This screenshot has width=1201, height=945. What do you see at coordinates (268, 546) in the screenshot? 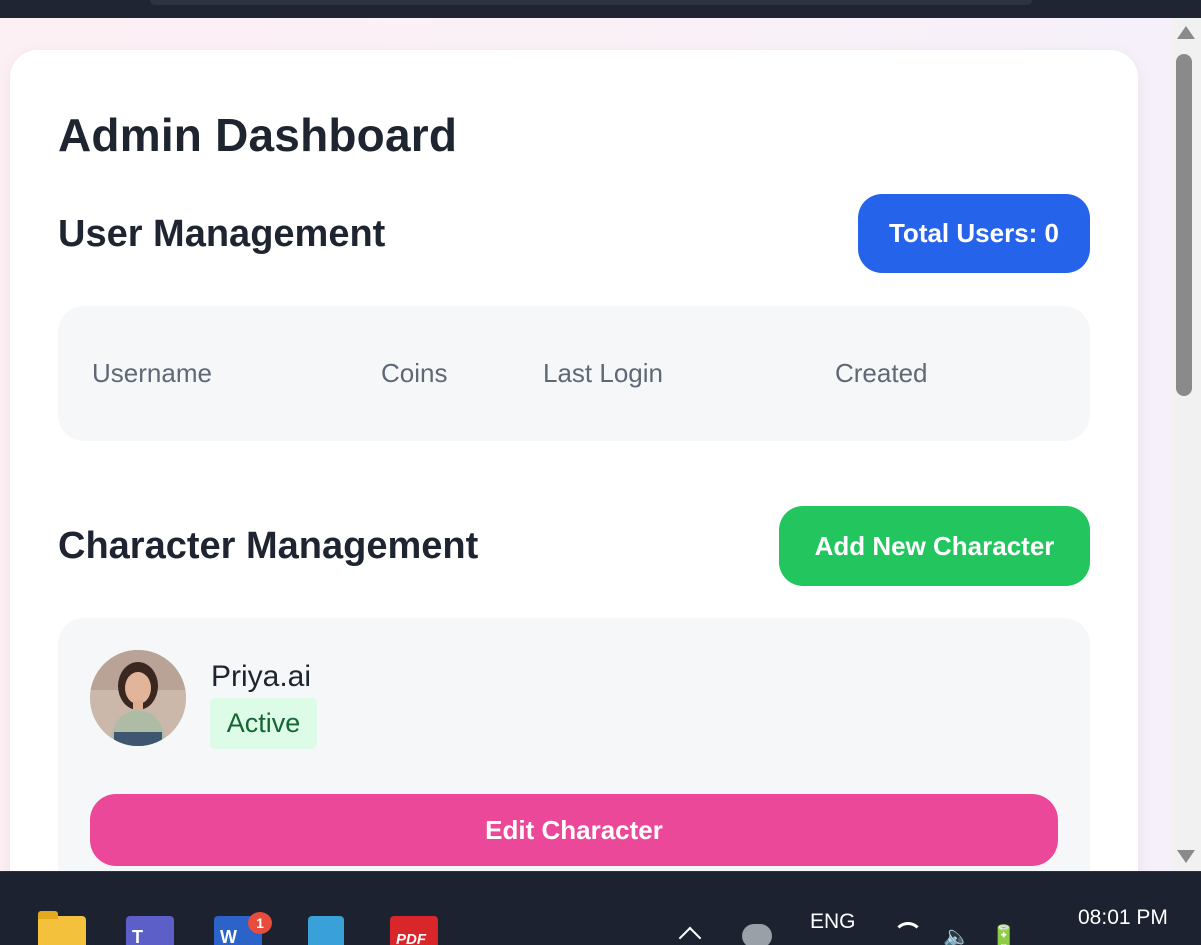
I see `character-management-title: Character Management` at bounding box center [268, 546].